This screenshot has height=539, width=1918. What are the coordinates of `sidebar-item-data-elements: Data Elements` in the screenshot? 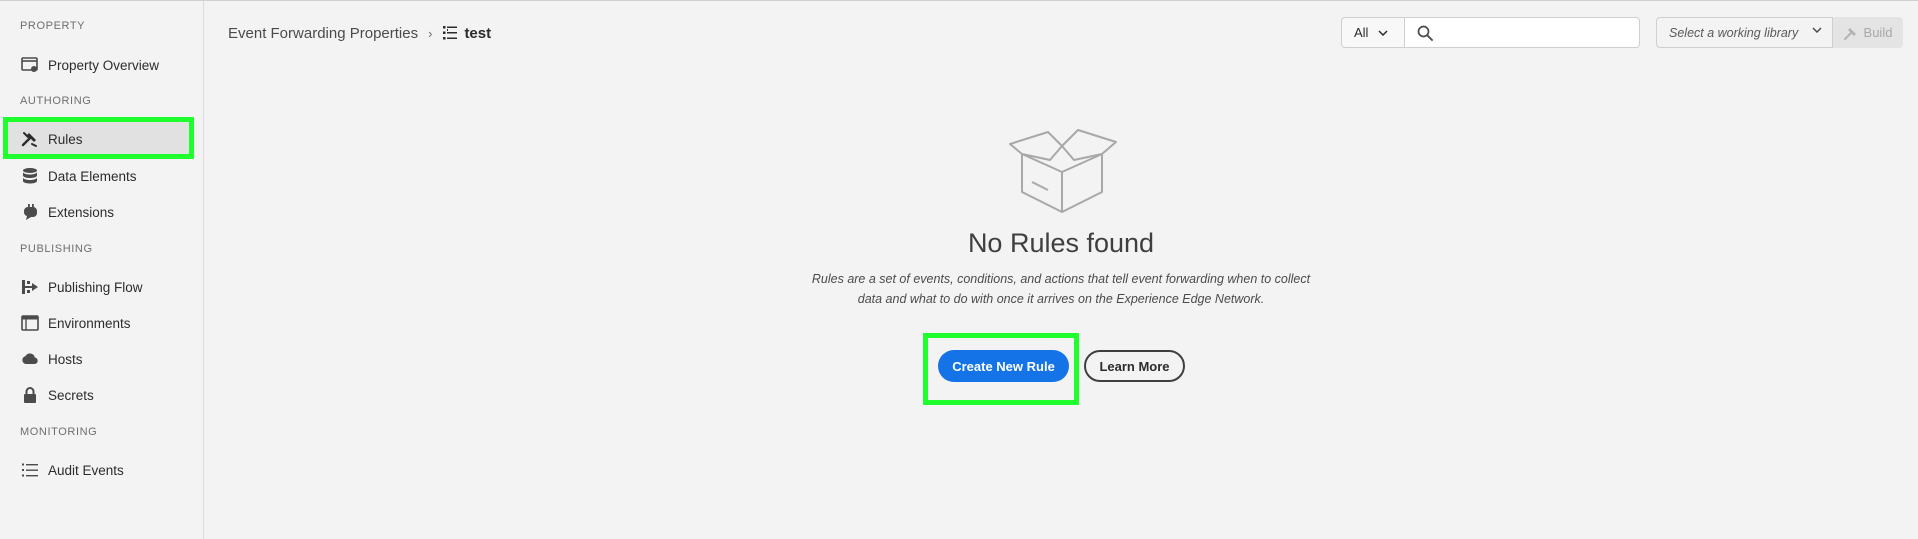 It's located at (98, 176).